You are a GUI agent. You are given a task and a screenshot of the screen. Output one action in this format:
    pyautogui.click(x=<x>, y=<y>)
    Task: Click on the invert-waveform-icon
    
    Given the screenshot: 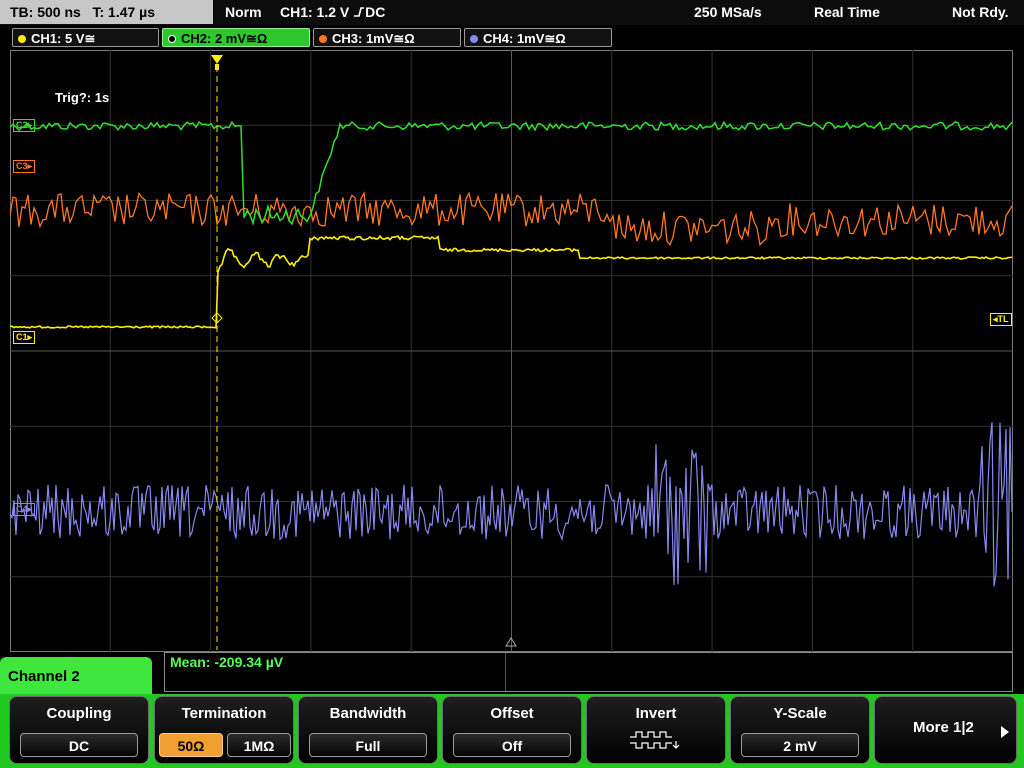 What is the action you would take?
    pyautogui.click(x=655, y=740)
    